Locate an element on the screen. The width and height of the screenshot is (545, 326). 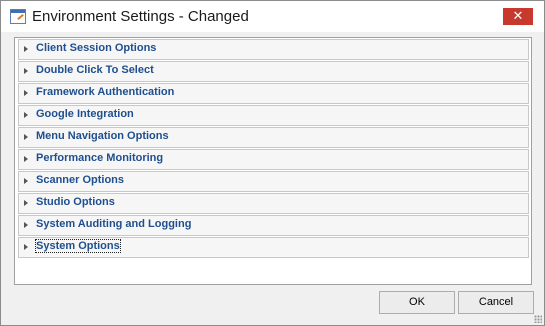
group-framework-authentication: Framework Authentication is located at coordinates (273, 93).